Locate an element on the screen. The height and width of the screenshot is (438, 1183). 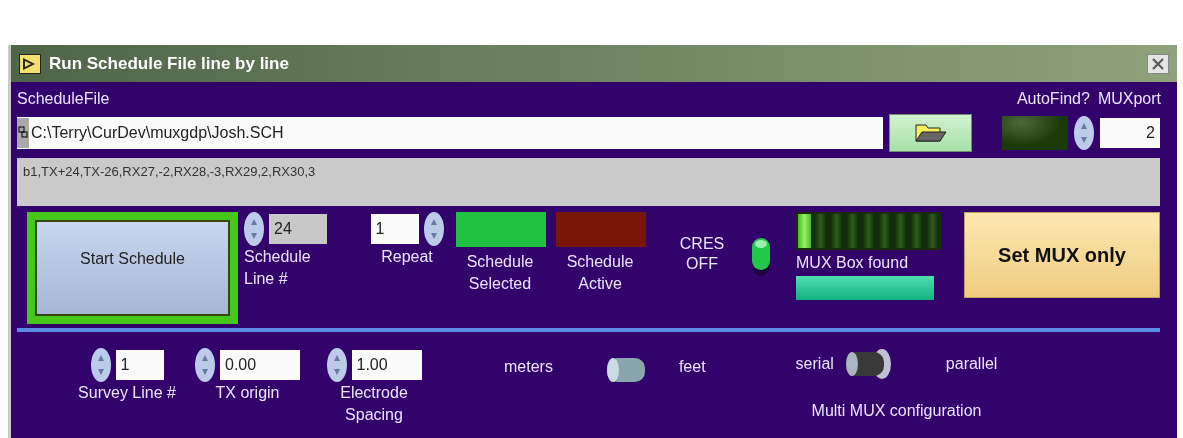
switch-label: meters is located at coordinates (528, 367).